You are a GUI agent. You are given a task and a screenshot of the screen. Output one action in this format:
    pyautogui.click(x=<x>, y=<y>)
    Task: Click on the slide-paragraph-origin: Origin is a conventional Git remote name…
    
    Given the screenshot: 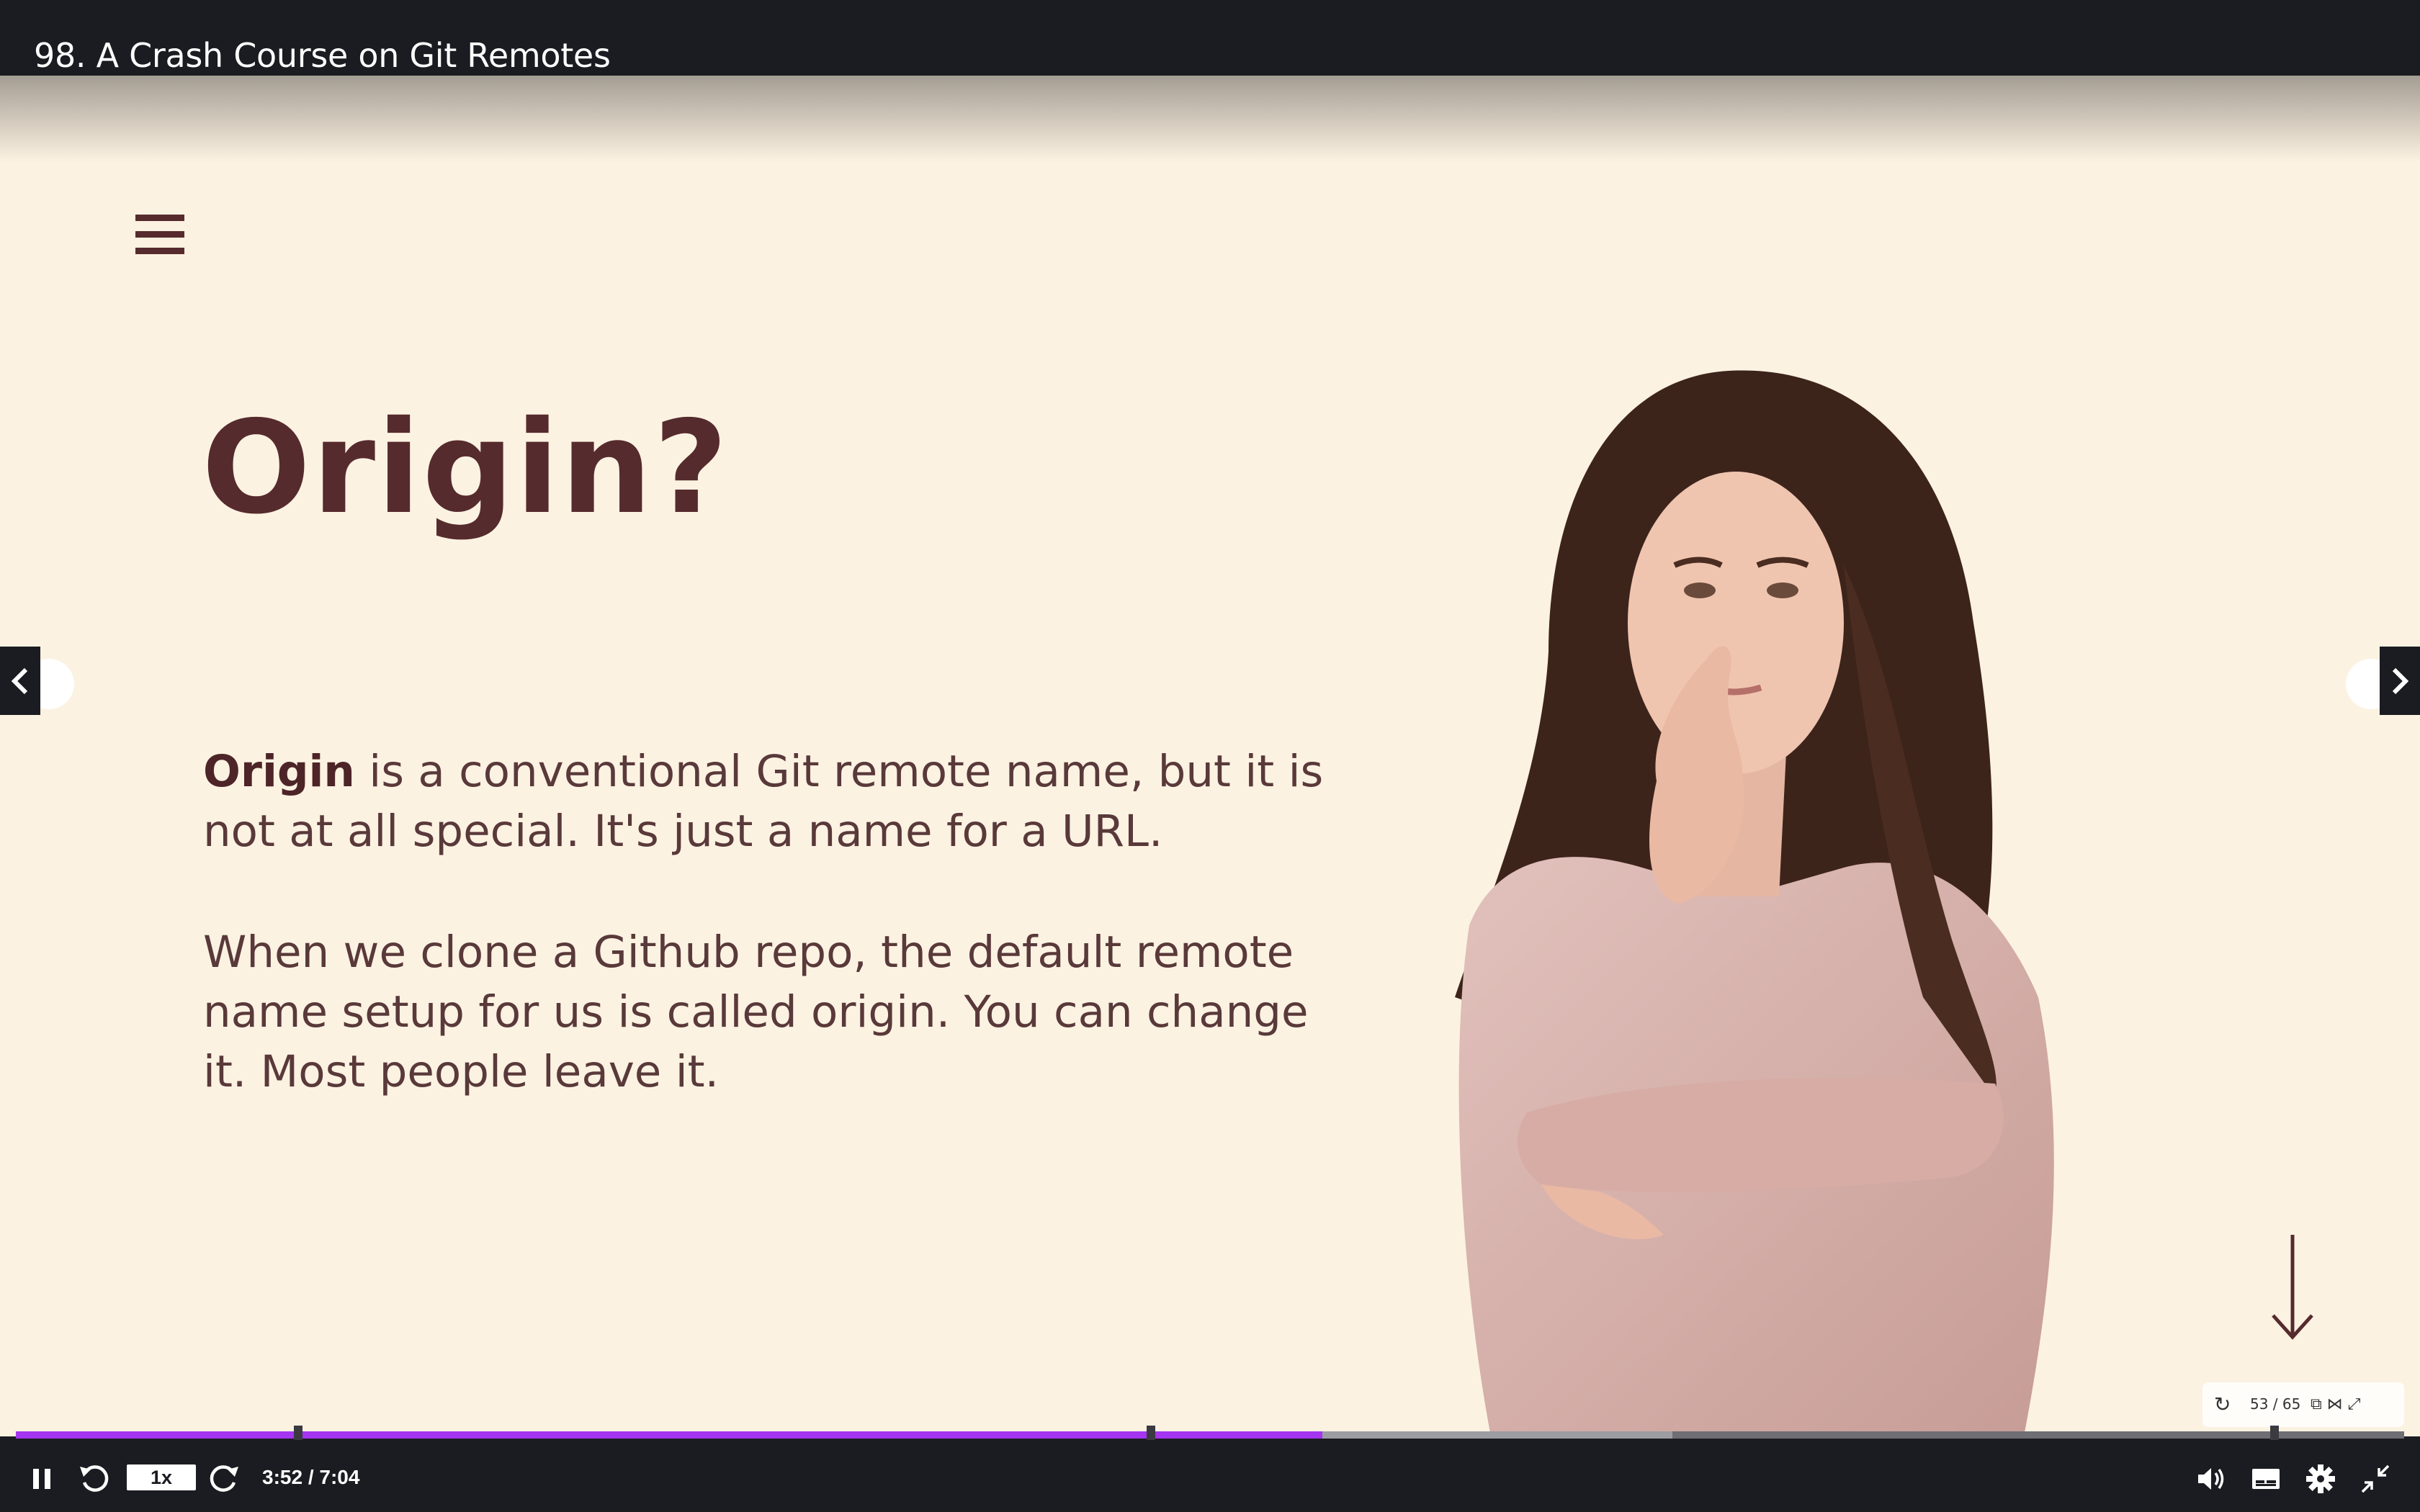 What is the action you would take?
    pyautogui.click(x=765, y=801)
    